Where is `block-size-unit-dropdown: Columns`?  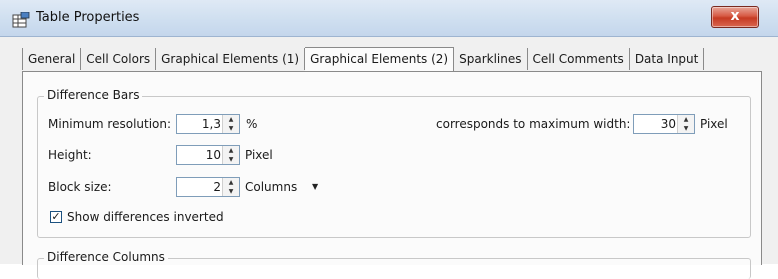 block-size-unit-dropdown: Columns is located at coordinates (271, 187).